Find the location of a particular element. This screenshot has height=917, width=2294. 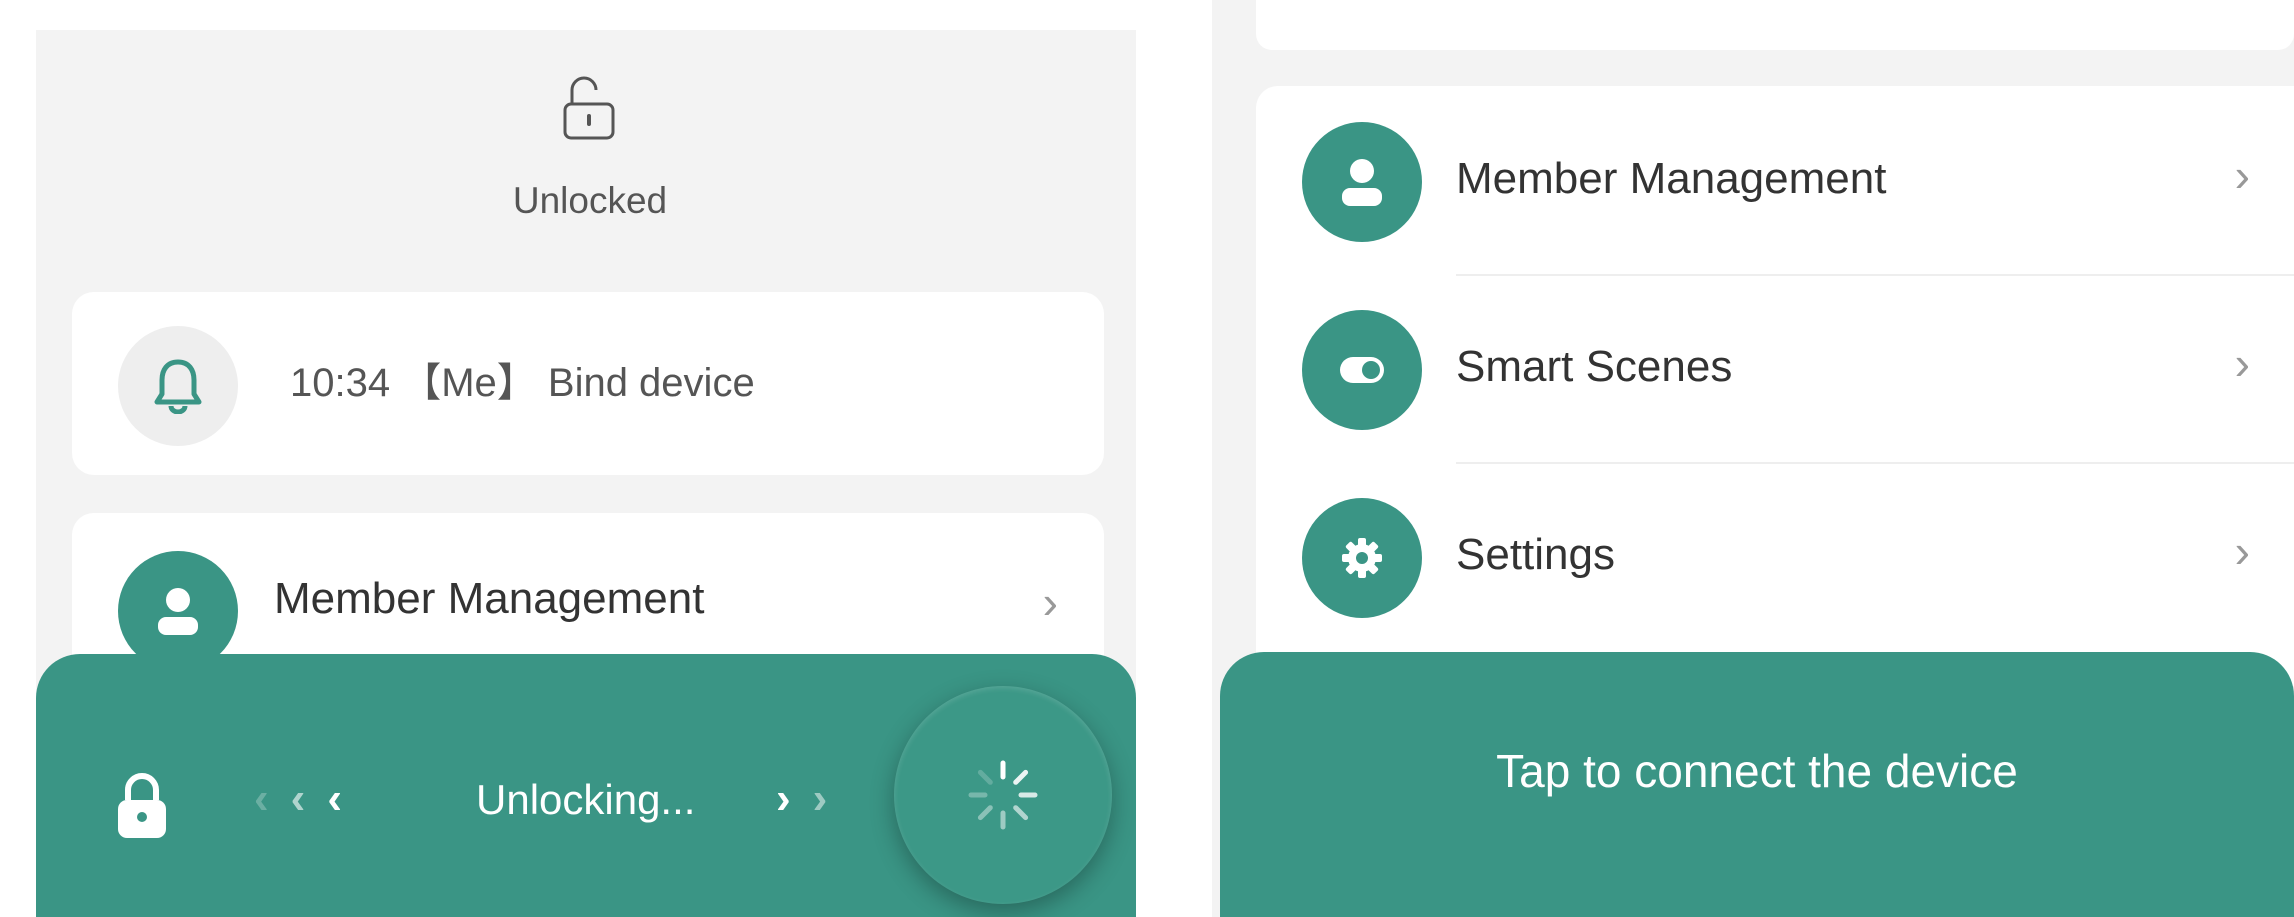

bell-icon is located at coordinates (178, 386).